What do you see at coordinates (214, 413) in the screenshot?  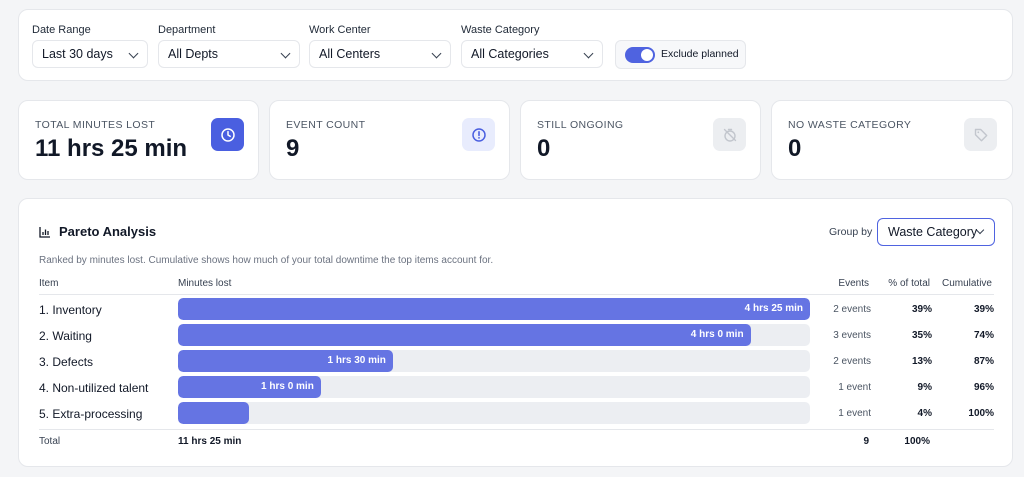 I see `bar-fill` at bounding box center [214, 413].